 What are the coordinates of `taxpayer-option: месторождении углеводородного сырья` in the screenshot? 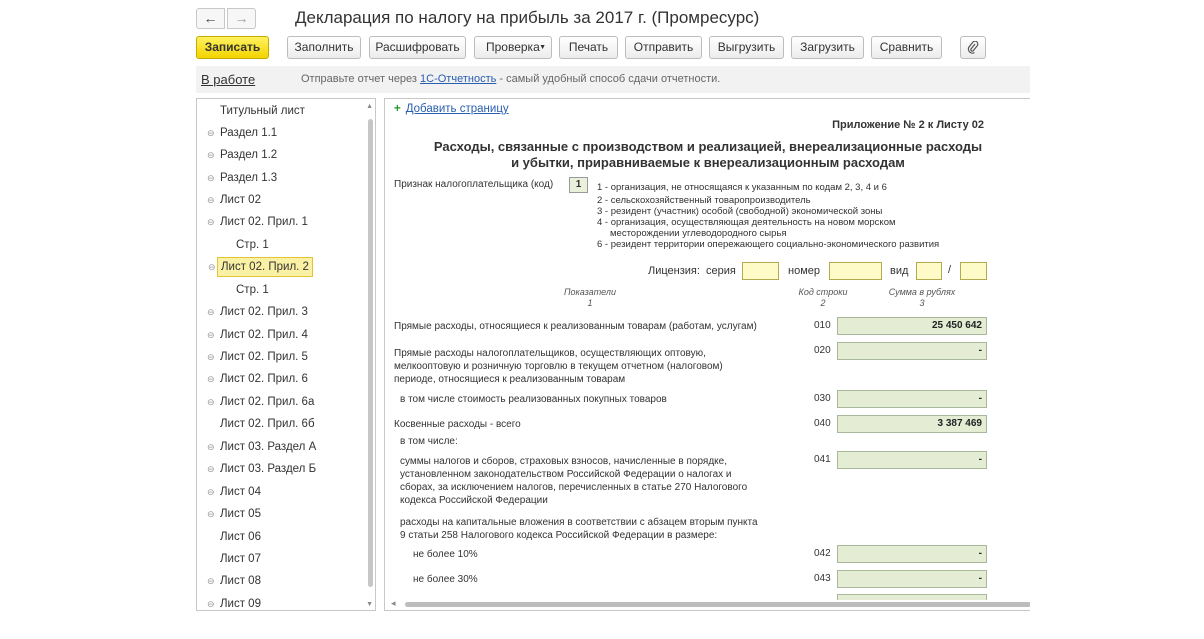 It's located at (698, 233).